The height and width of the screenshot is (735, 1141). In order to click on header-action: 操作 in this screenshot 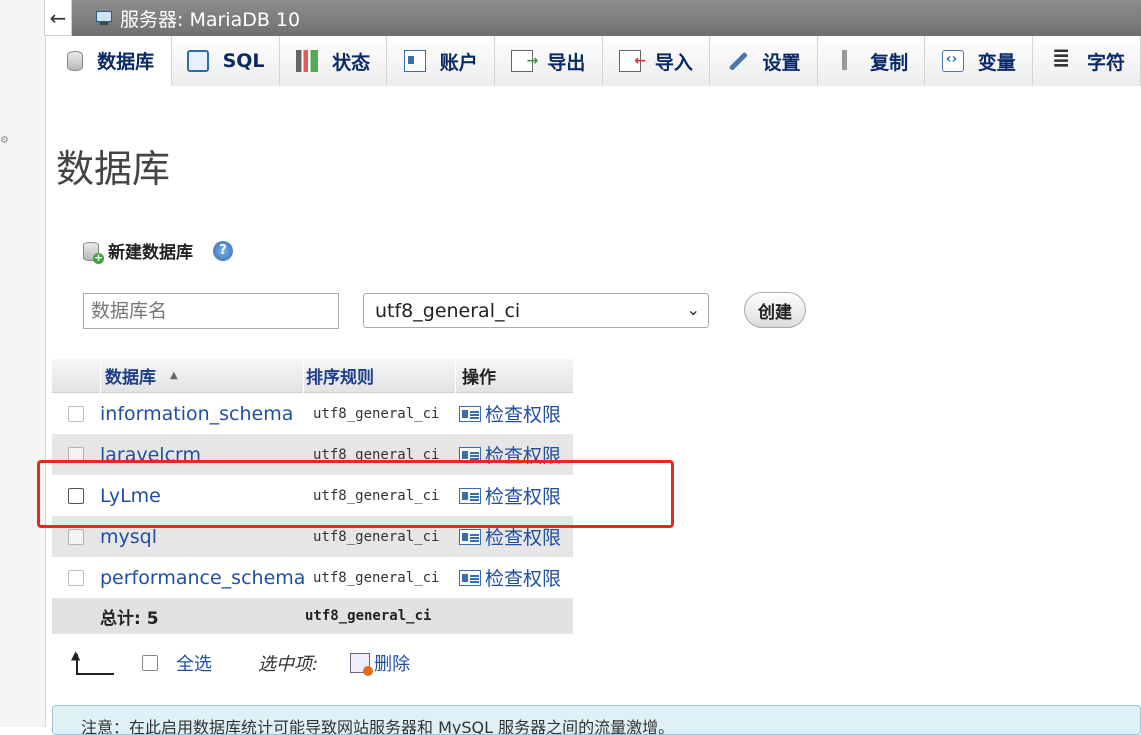, I will do `click(514, 375)`.